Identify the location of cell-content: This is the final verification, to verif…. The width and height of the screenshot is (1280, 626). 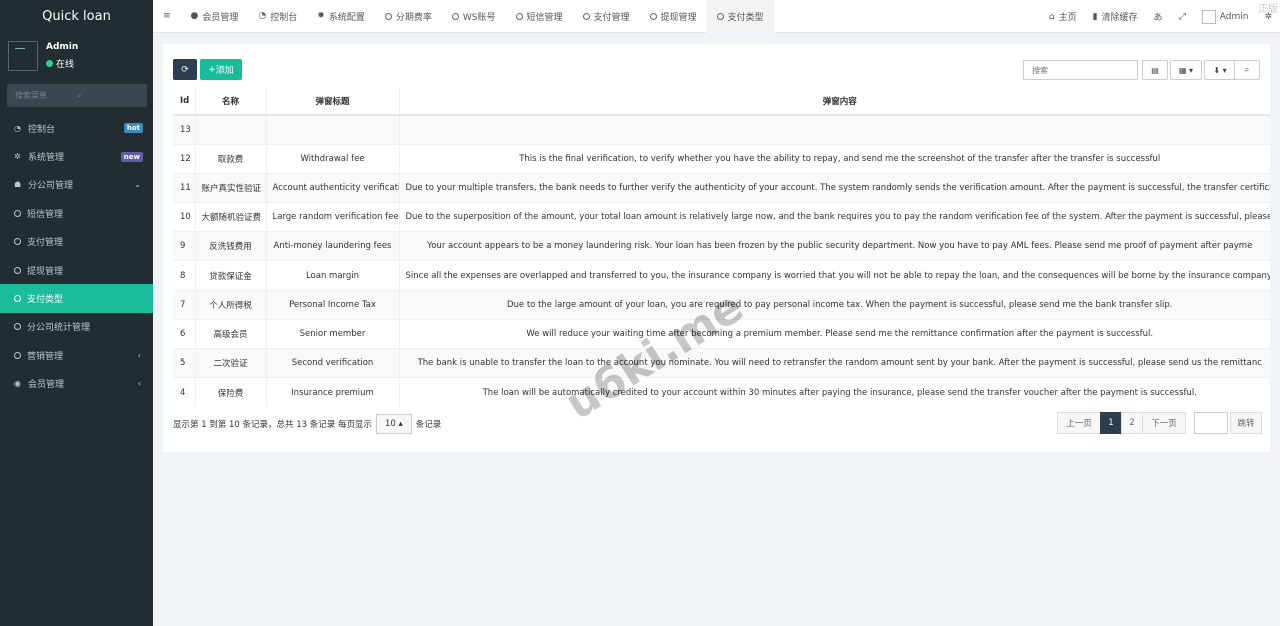
(834, 158).